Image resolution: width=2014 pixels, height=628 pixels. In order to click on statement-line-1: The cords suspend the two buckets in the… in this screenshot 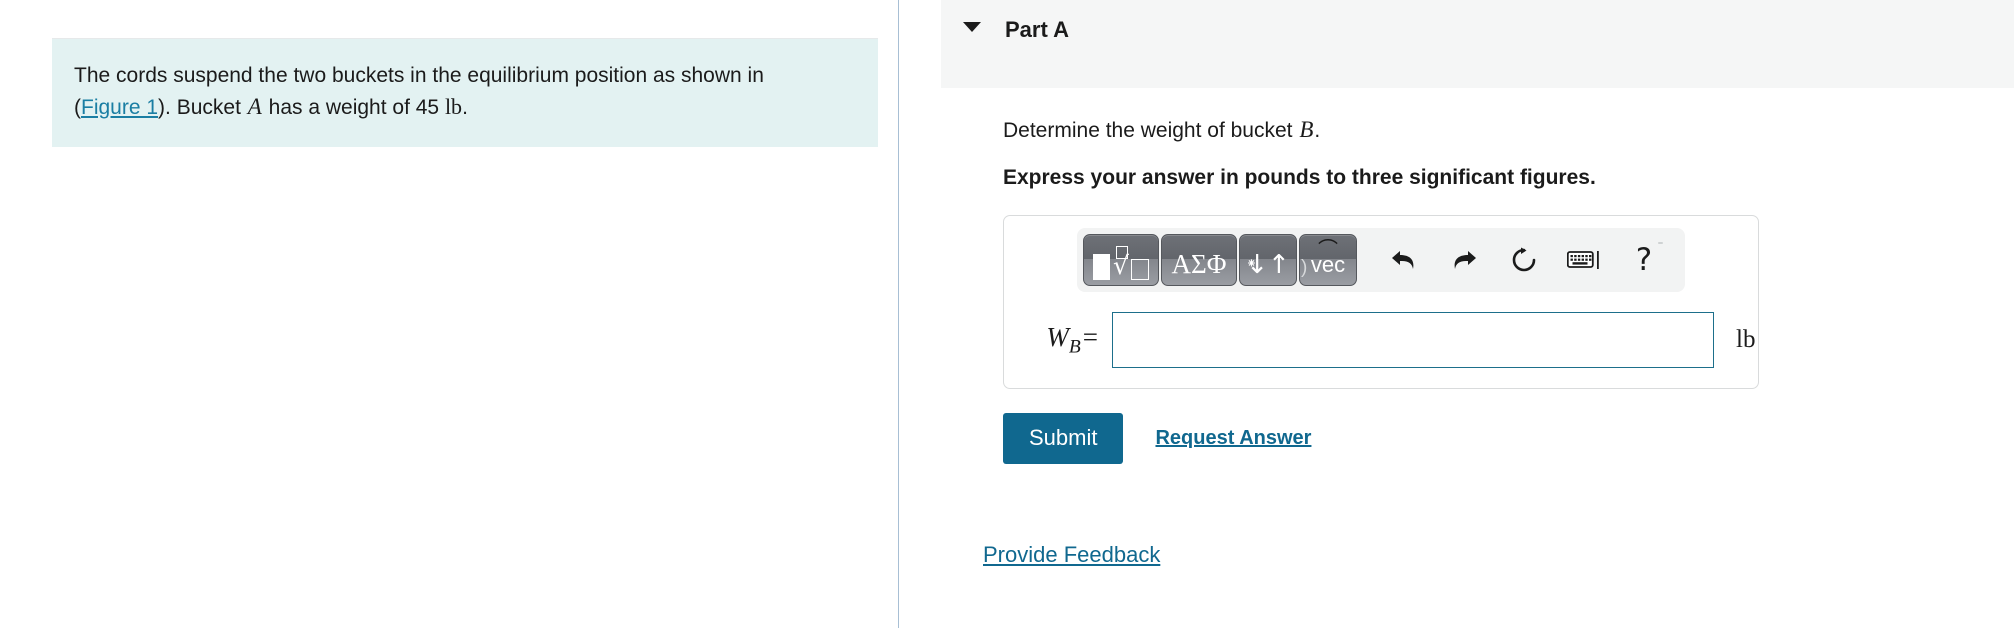, I will do `click(419, 75)`.